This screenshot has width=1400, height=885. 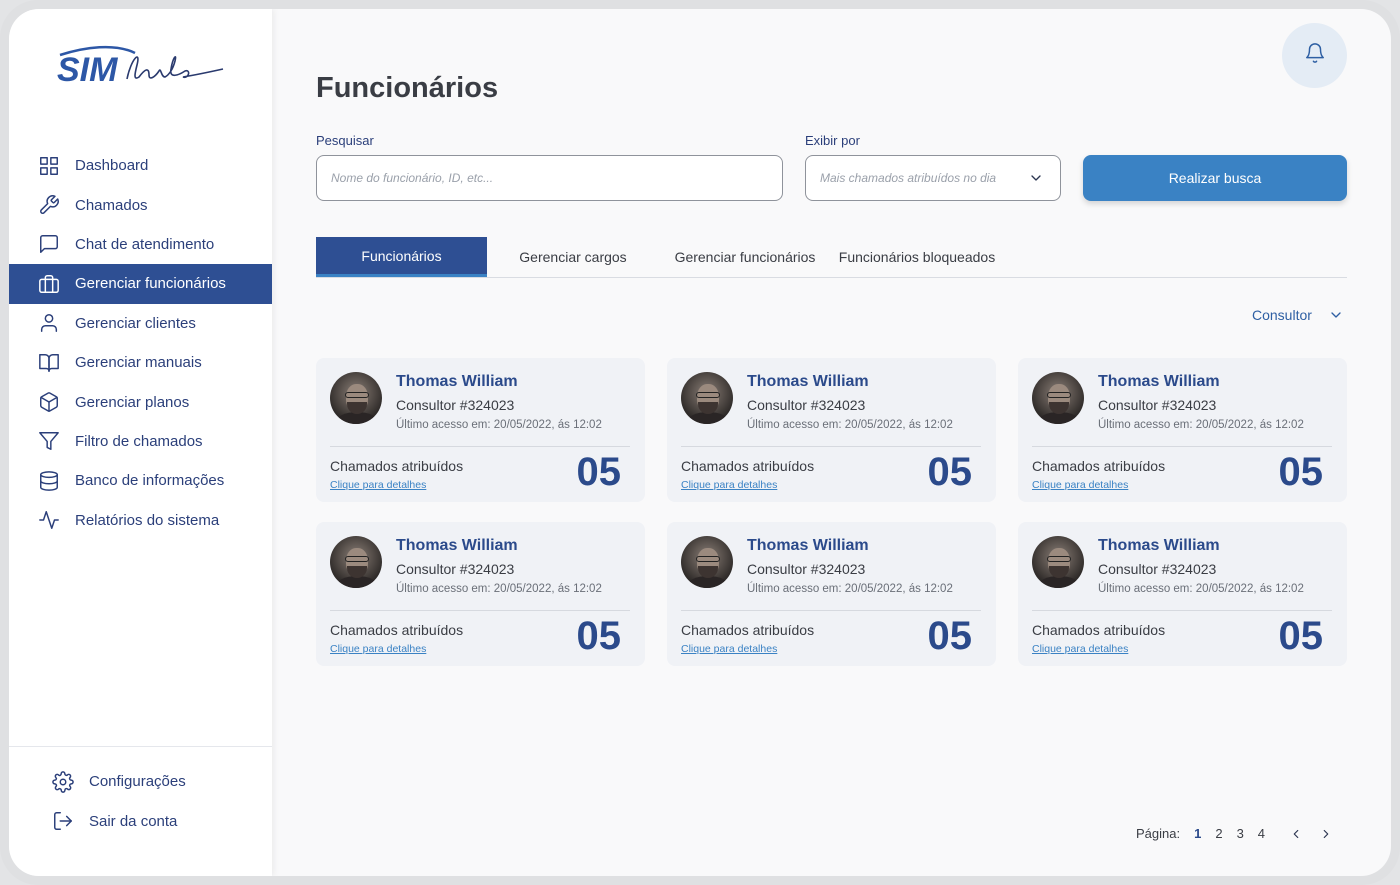 I want to click on chat-icon, so click(x=49, y=244).